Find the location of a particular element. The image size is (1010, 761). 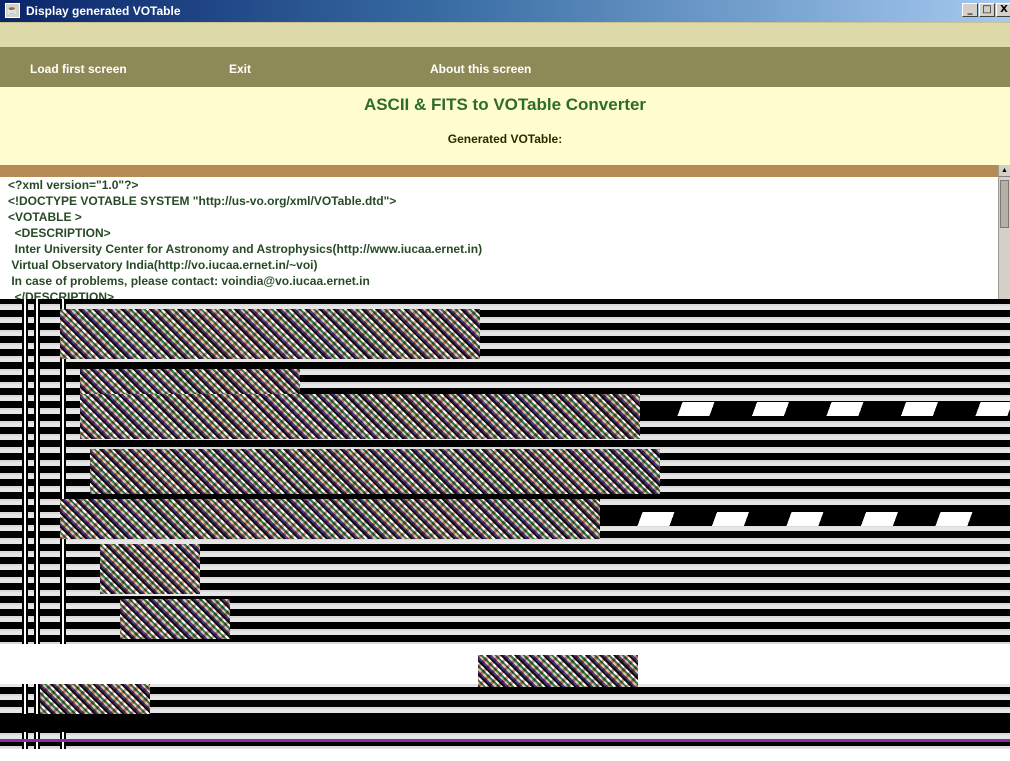

artifact-black-band is located at coordinates (505, 723).